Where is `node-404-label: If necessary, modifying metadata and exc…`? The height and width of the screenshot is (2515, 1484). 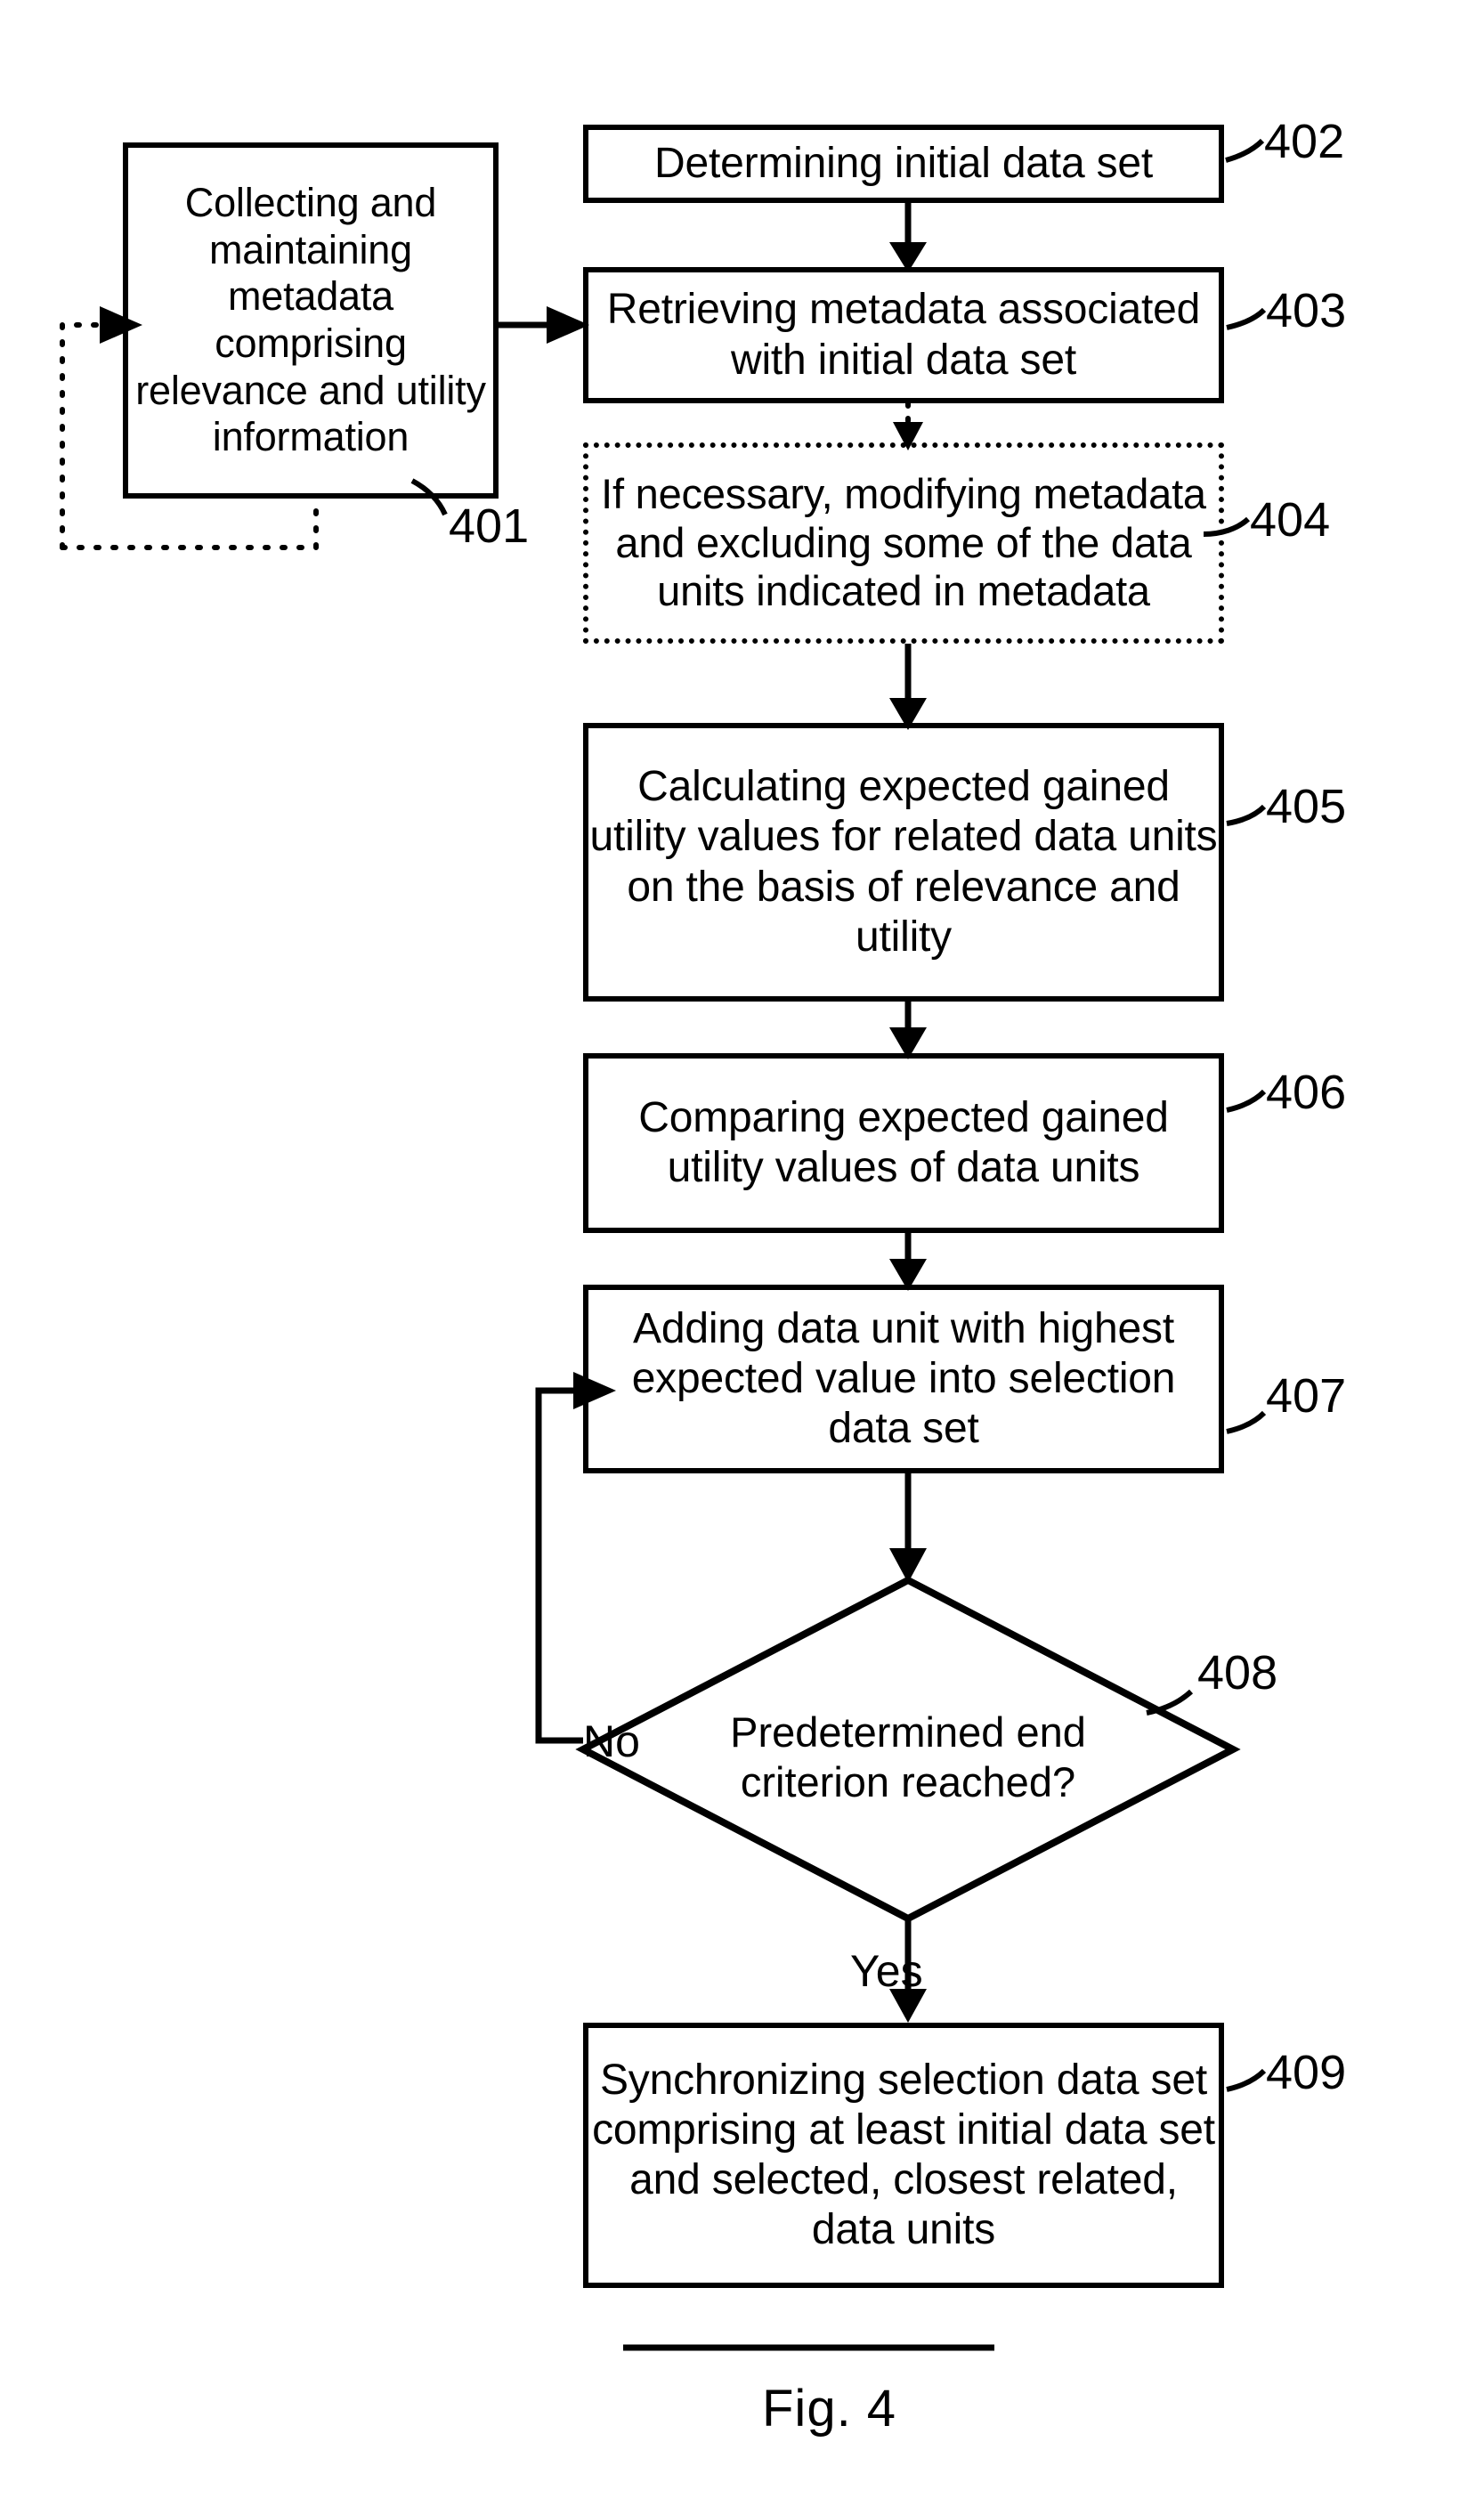
node-404-label: If necessary, modifying metadata and exc… is located at coordinates (903, 542).